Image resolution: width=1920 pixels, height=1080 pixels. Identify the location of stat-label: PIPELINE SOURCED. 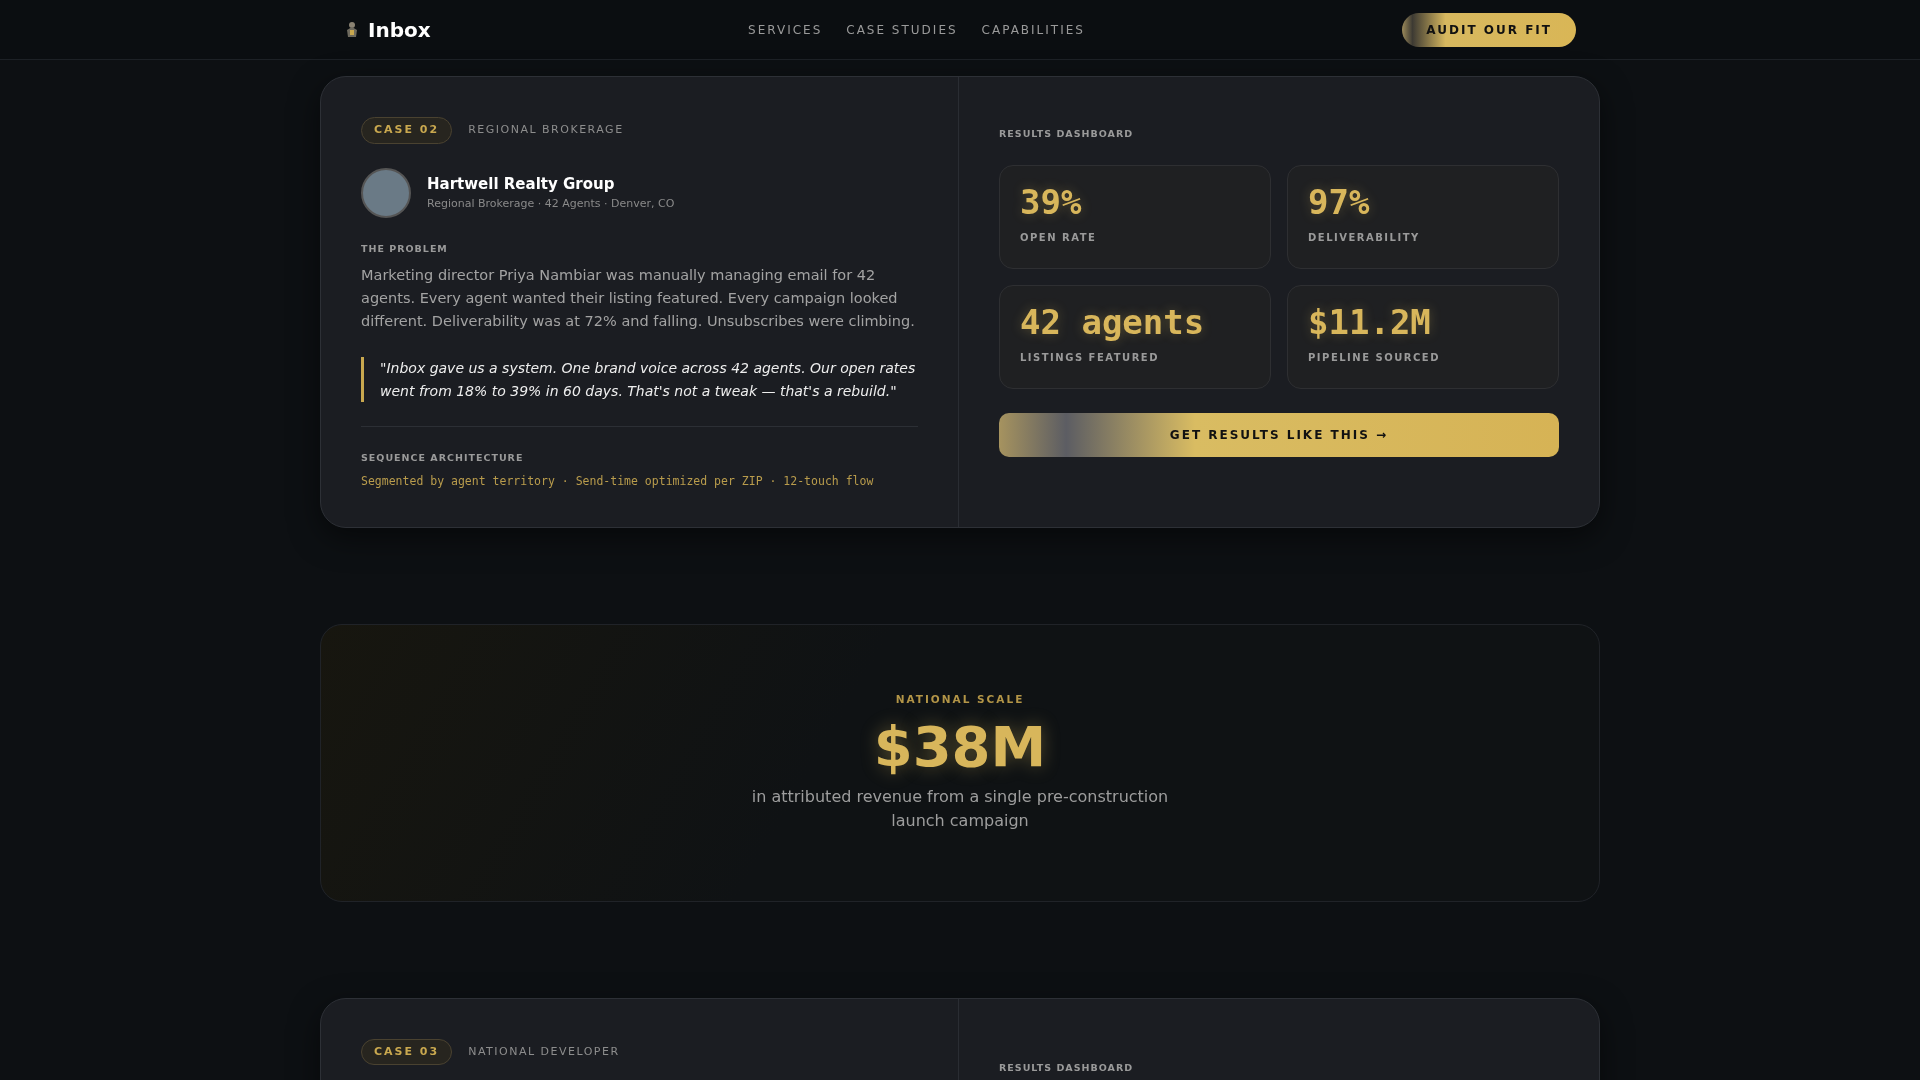
(1374, 357).